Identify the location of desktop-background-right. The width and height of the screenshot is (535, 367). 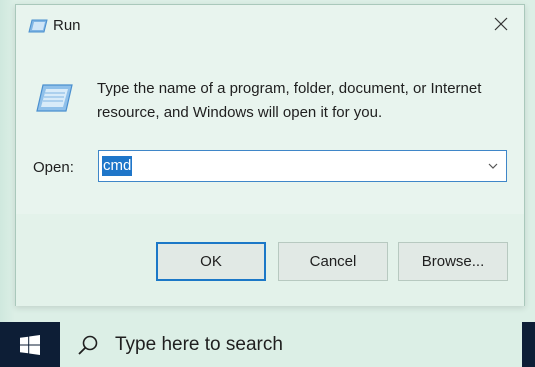
(529, 161).